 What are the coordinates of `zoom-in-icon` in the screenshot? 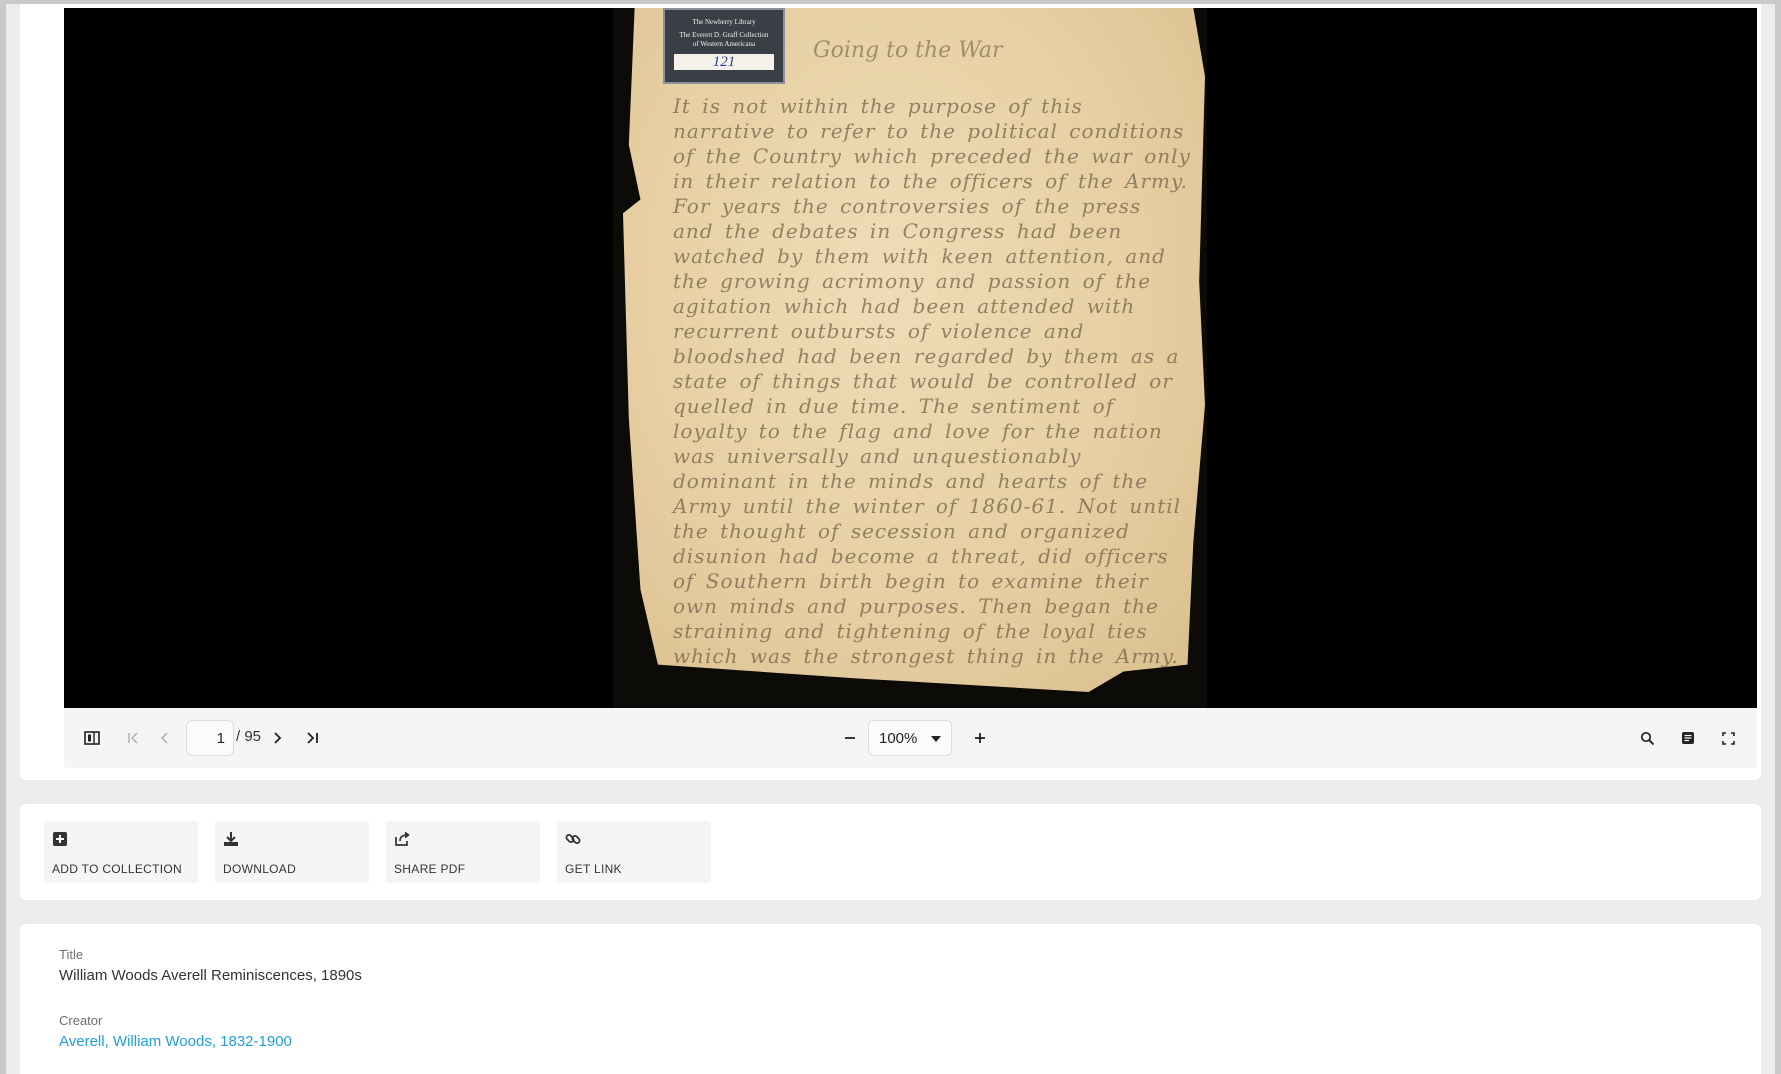 It's located at (980, 738).